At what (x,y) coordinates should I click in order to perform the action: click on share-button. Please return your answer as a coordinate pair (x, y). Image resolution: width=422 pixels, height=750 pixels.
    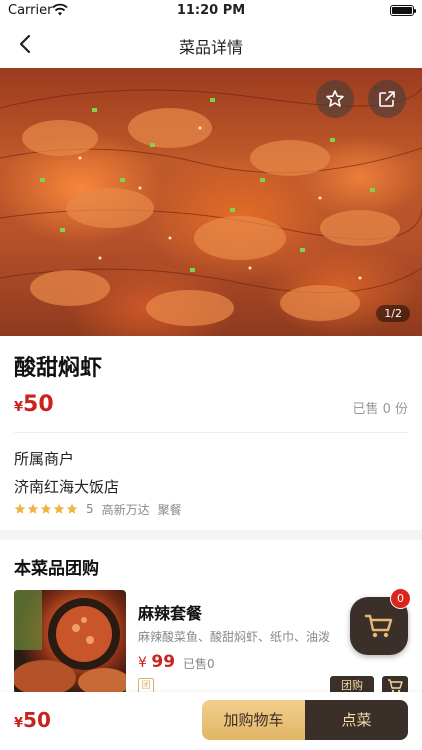
    Looking at the image, I should click on (387, 99).